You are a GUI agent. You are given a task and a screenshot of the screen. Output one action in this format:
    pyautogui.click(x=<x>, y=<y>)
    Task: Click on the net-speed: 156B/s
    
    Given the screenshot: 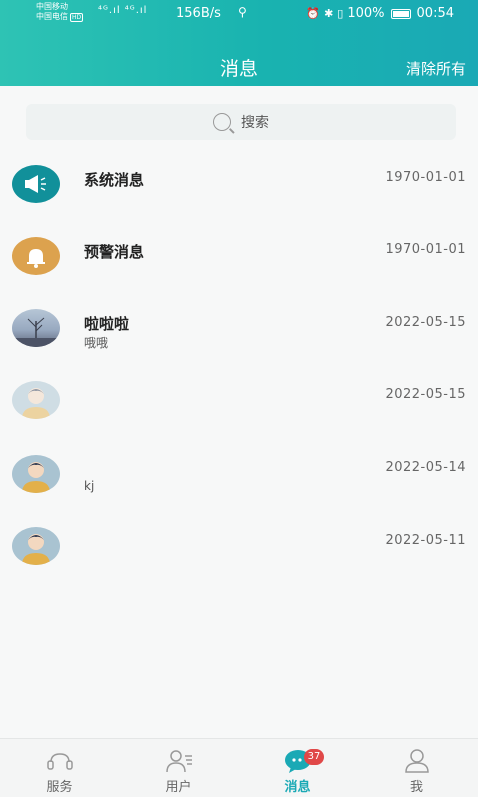 What is the action you would take?
    pyautogui.click(x=198, y=13)
    